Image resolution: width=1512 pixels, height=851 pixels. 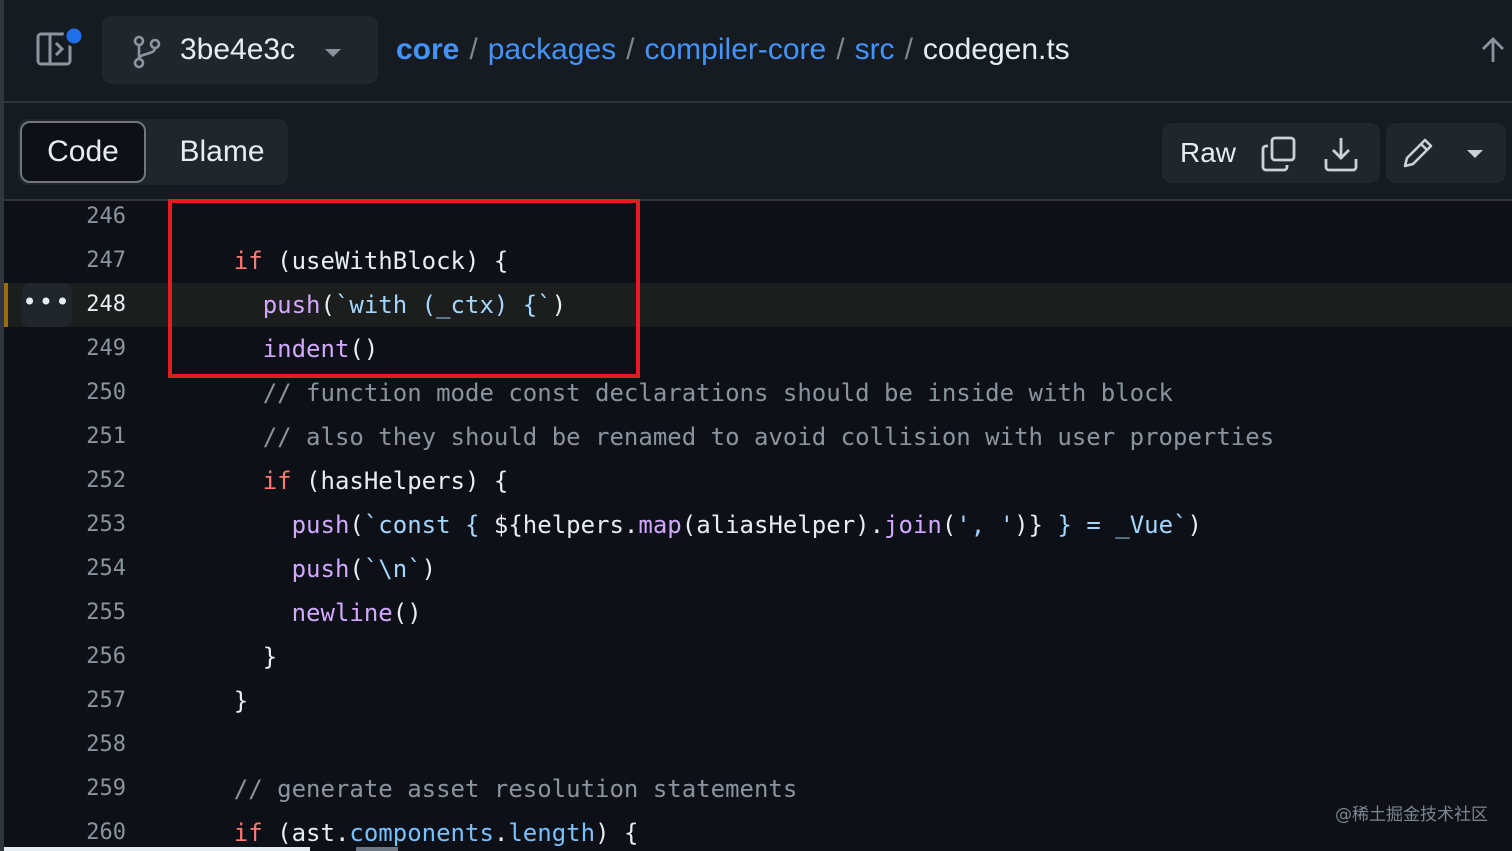 What do you see at coordinates (736, 49) in the screenshot?
I see `breadcrumb-link-compiler-core: compiler-core` at bounding box center [736, 49].